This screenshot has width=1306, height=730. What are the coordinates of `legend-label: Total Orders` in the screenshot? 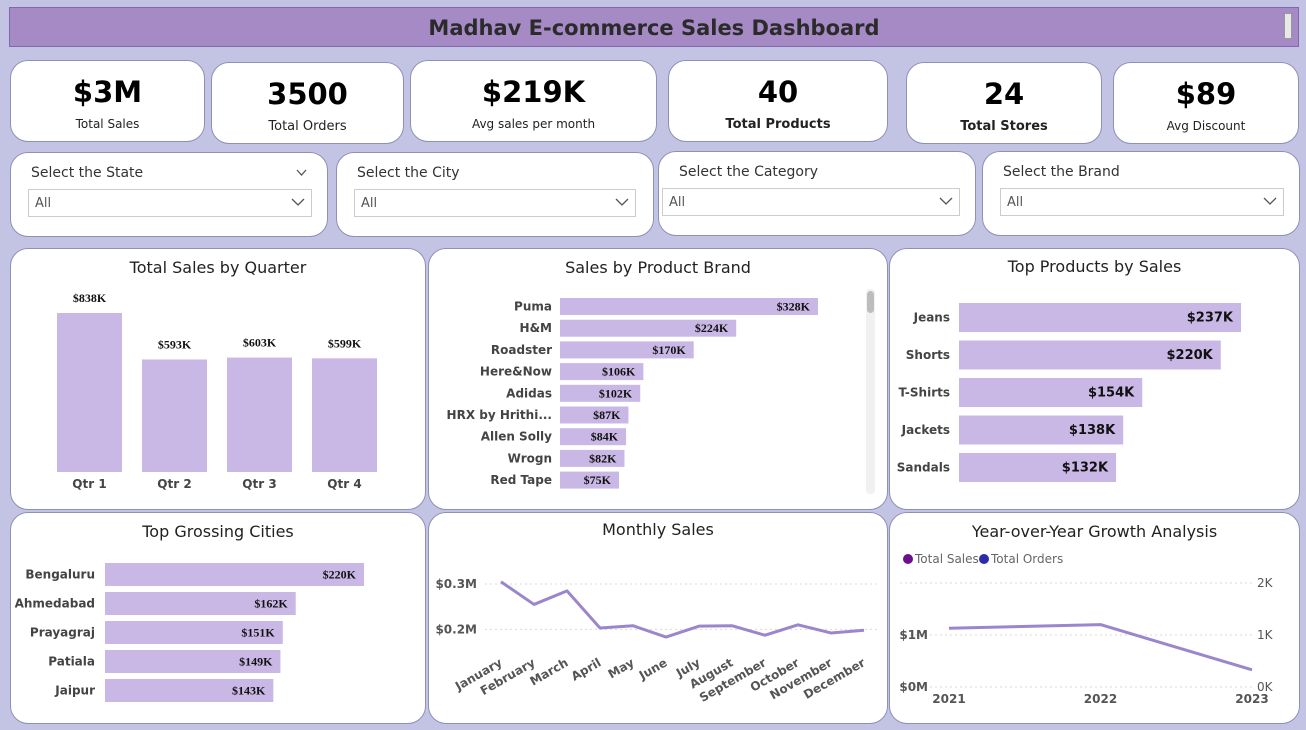 It's located at (1026, 559).